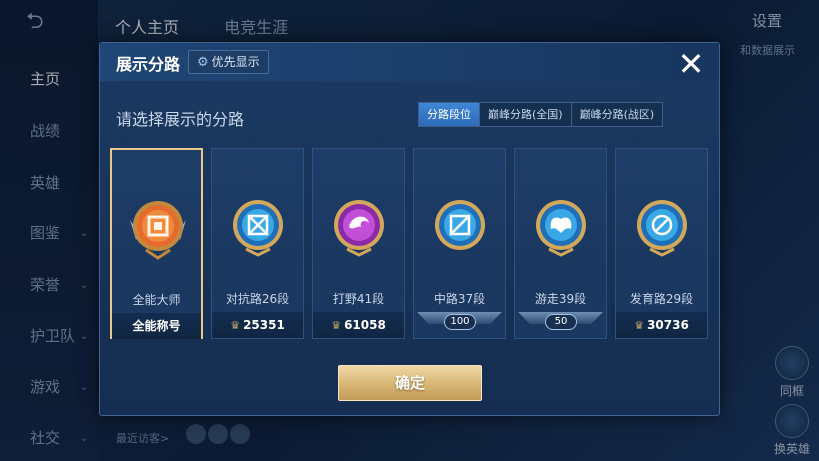 Image resolution: width=819 pixels, height=461 pixels. I want to click on lane-name: 对抗路26段, so click(257, 299).